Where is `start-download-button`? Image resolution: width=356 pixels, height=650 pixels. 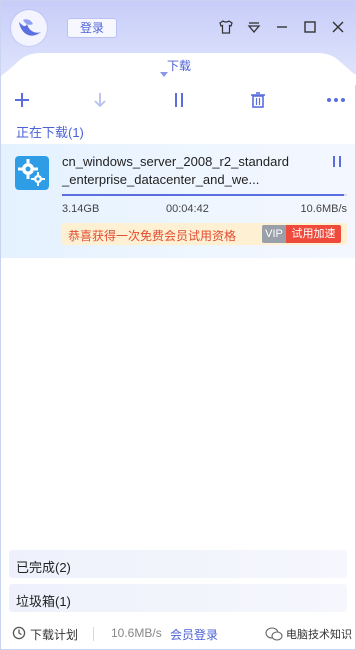
start-download-button is located at coordinates (100, 100).